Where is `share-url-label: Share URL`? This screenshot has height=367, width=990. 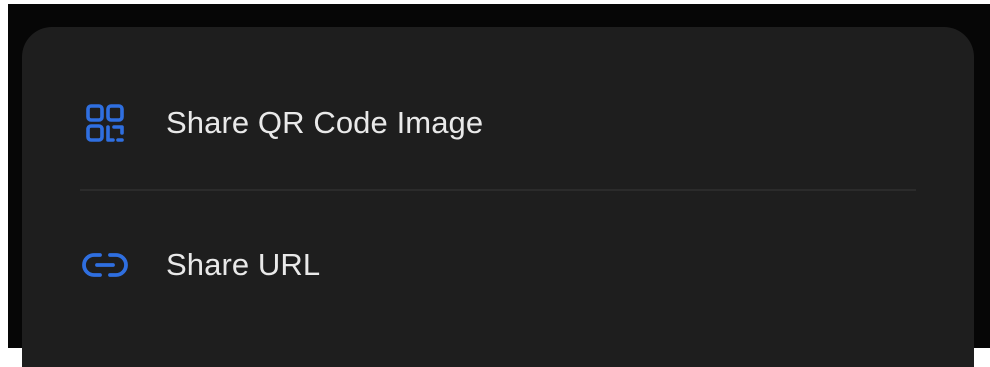
share-url-label: Share URL is located at coordinates (243, 264).